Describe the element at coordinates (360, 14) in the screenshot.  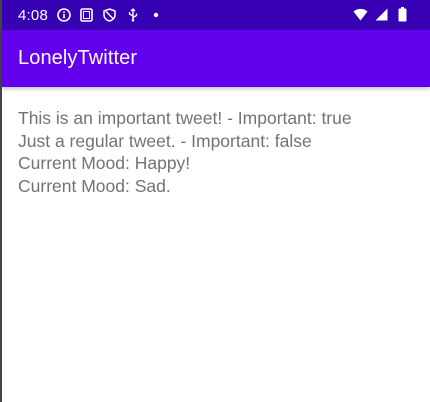
I see `wifi-icon` at that location.